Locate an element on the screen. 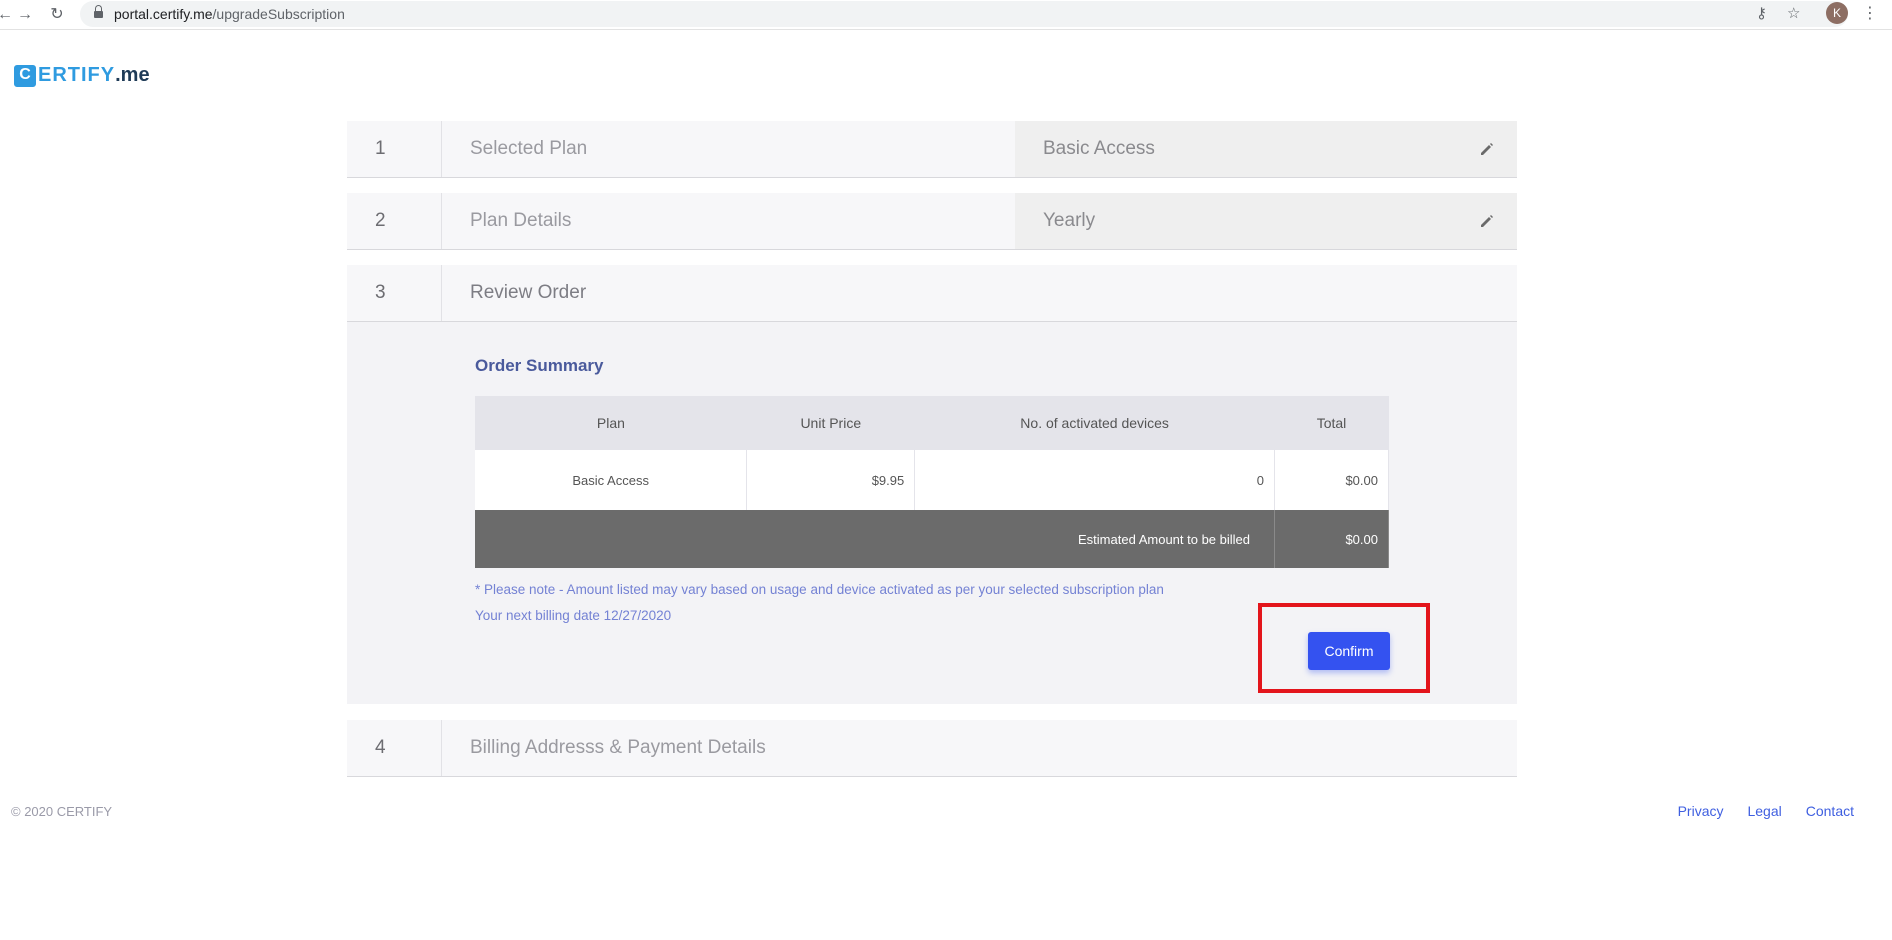 The image size is (1892, 940). step-number: 4 is located at coordinates (394, 748).